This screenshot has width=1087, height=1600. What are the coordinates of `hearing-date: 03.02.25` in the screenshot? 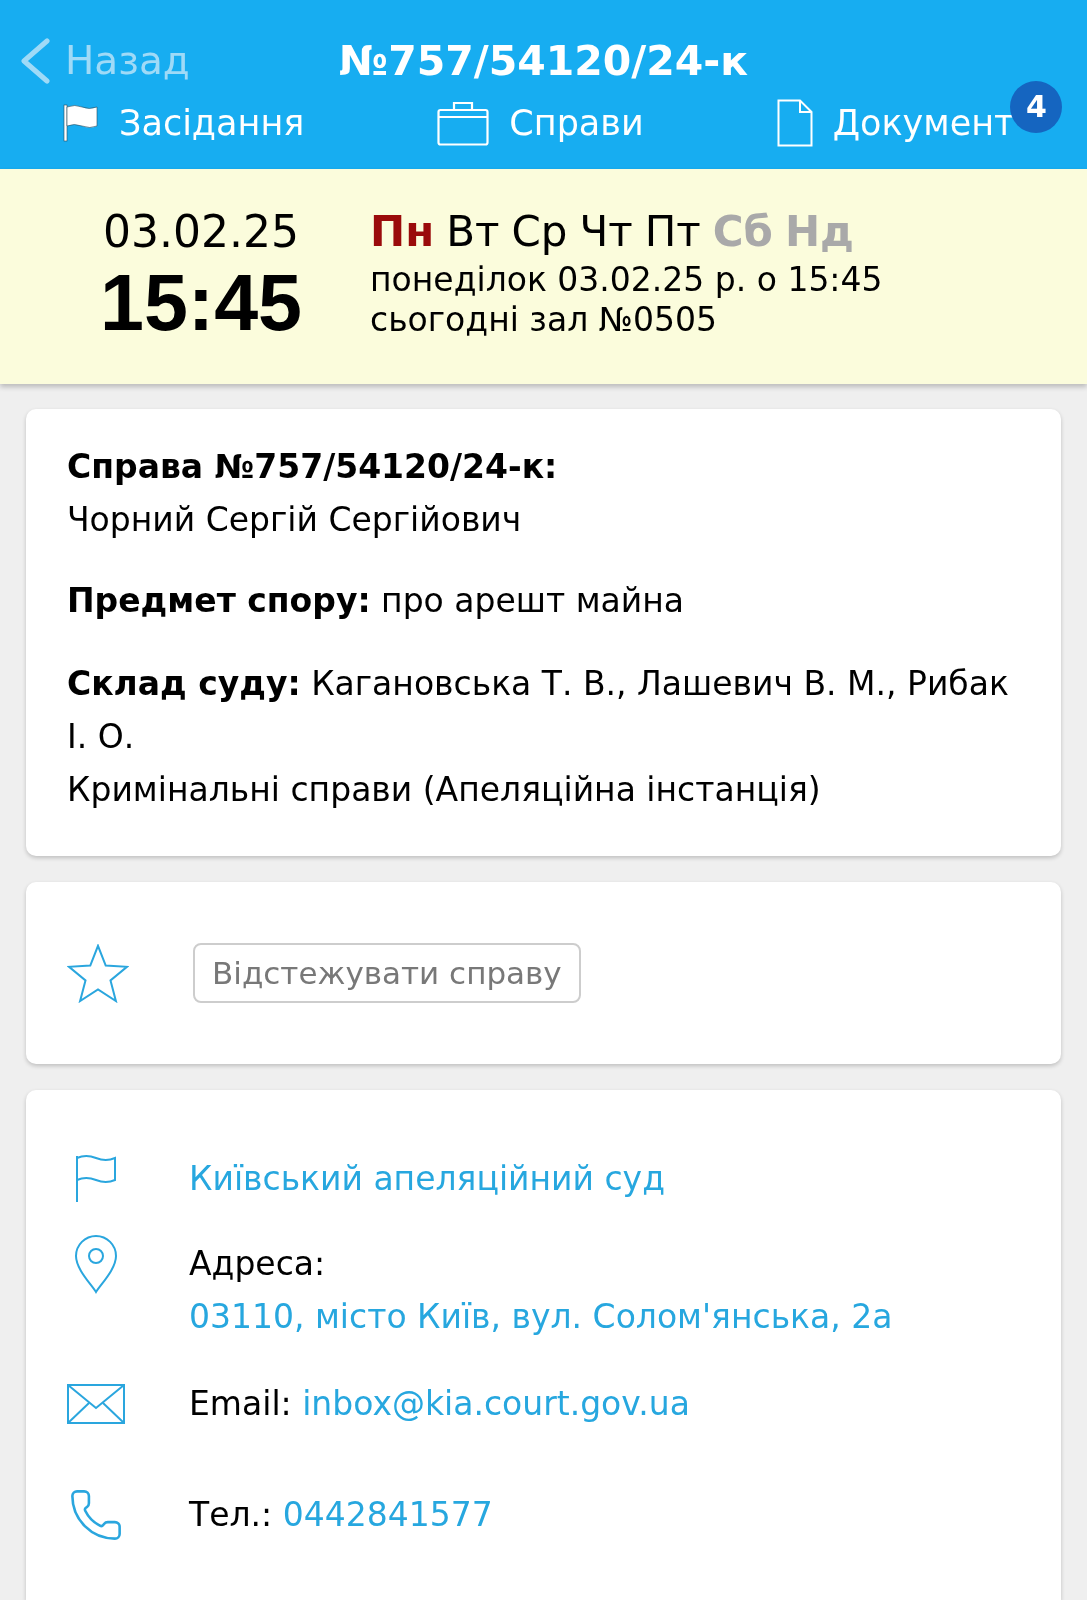 It's located at (201, 232).